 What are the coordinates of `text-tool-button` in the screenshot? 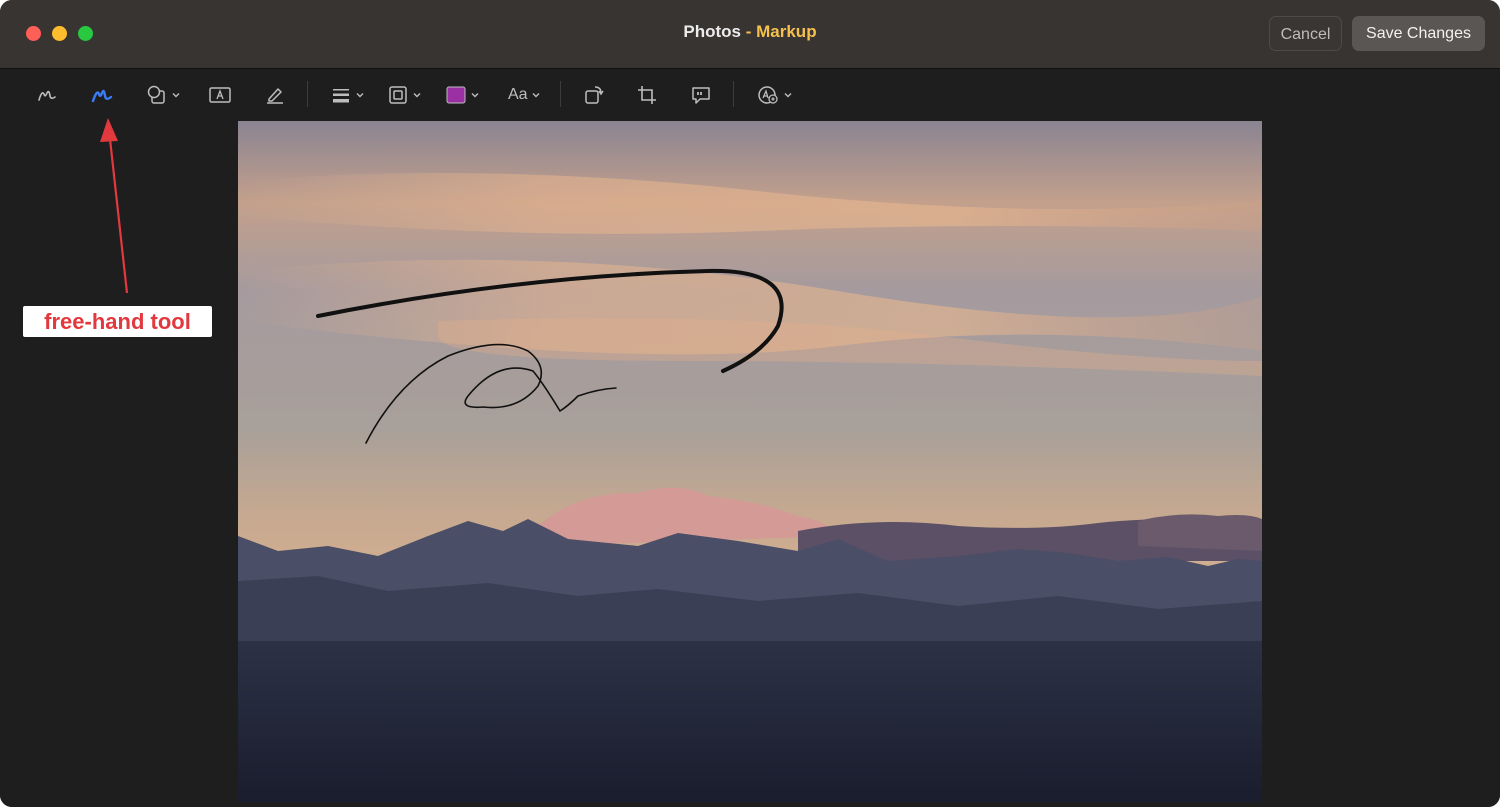 It's located at (220, 95).